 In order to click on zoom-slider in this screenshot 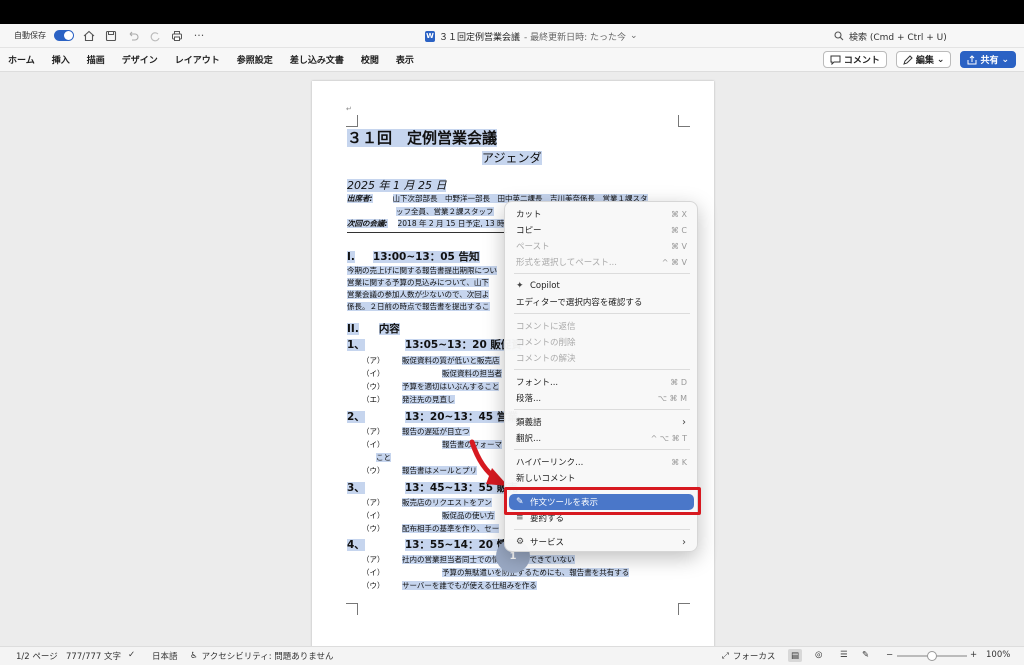, I will do `click(932, 656)`.